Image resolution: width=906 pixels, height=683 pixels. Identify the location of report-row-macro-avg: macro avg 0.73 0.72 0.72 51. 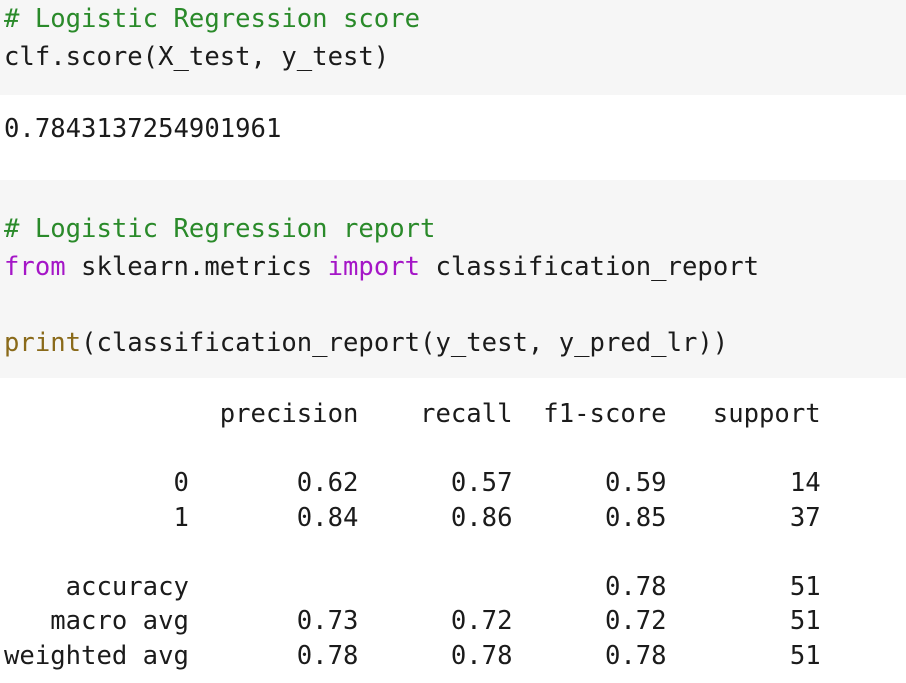
(412, 621).